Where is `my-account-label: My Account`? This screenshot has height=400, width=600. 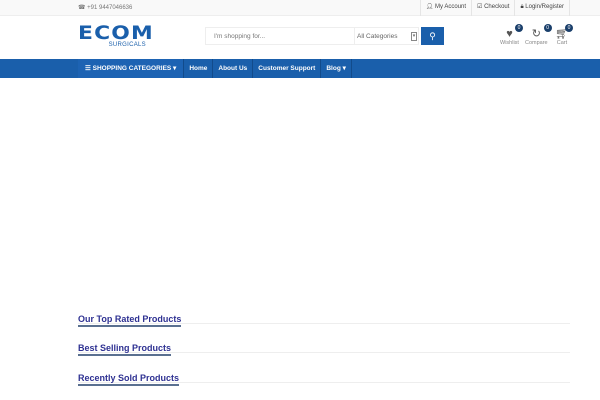 my-account-label: My Account is located at coordinates (451, 7).